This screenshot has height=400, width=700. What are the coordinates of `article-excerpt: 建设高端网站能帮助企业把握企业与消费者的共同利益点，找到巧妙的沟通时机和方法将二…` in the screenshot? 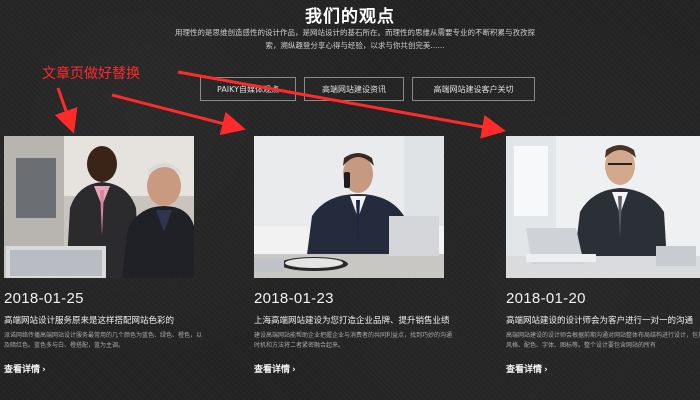 It's located at (353, 340).